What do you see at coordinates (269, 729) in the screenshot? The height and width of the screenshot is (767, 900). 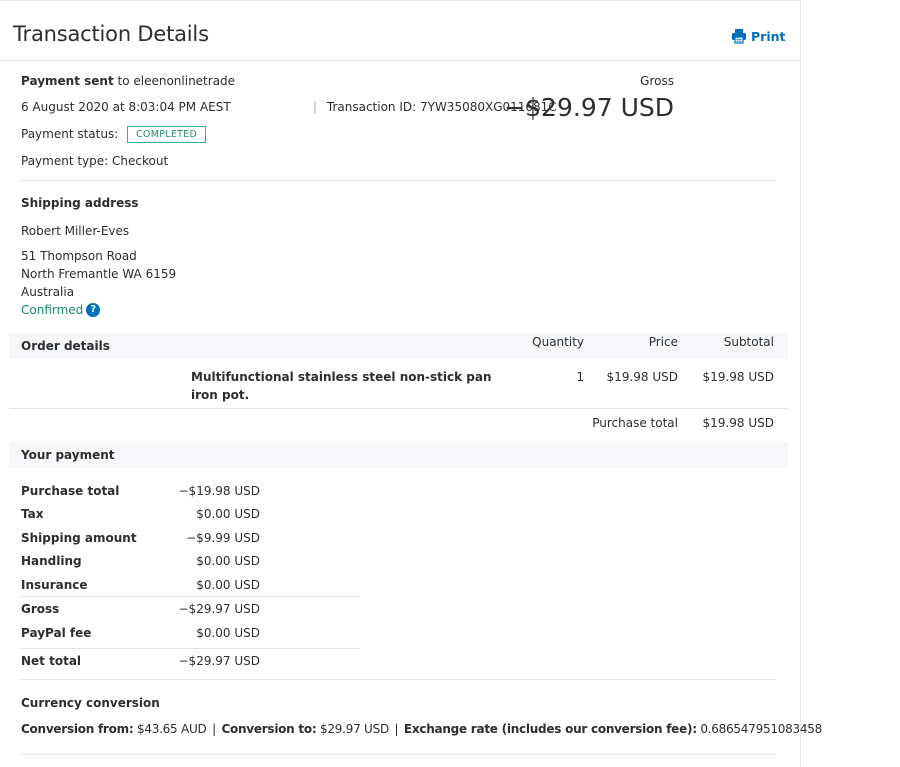 I see `conversion-to-label: Conversion to:` at bounding box center [269, 729].